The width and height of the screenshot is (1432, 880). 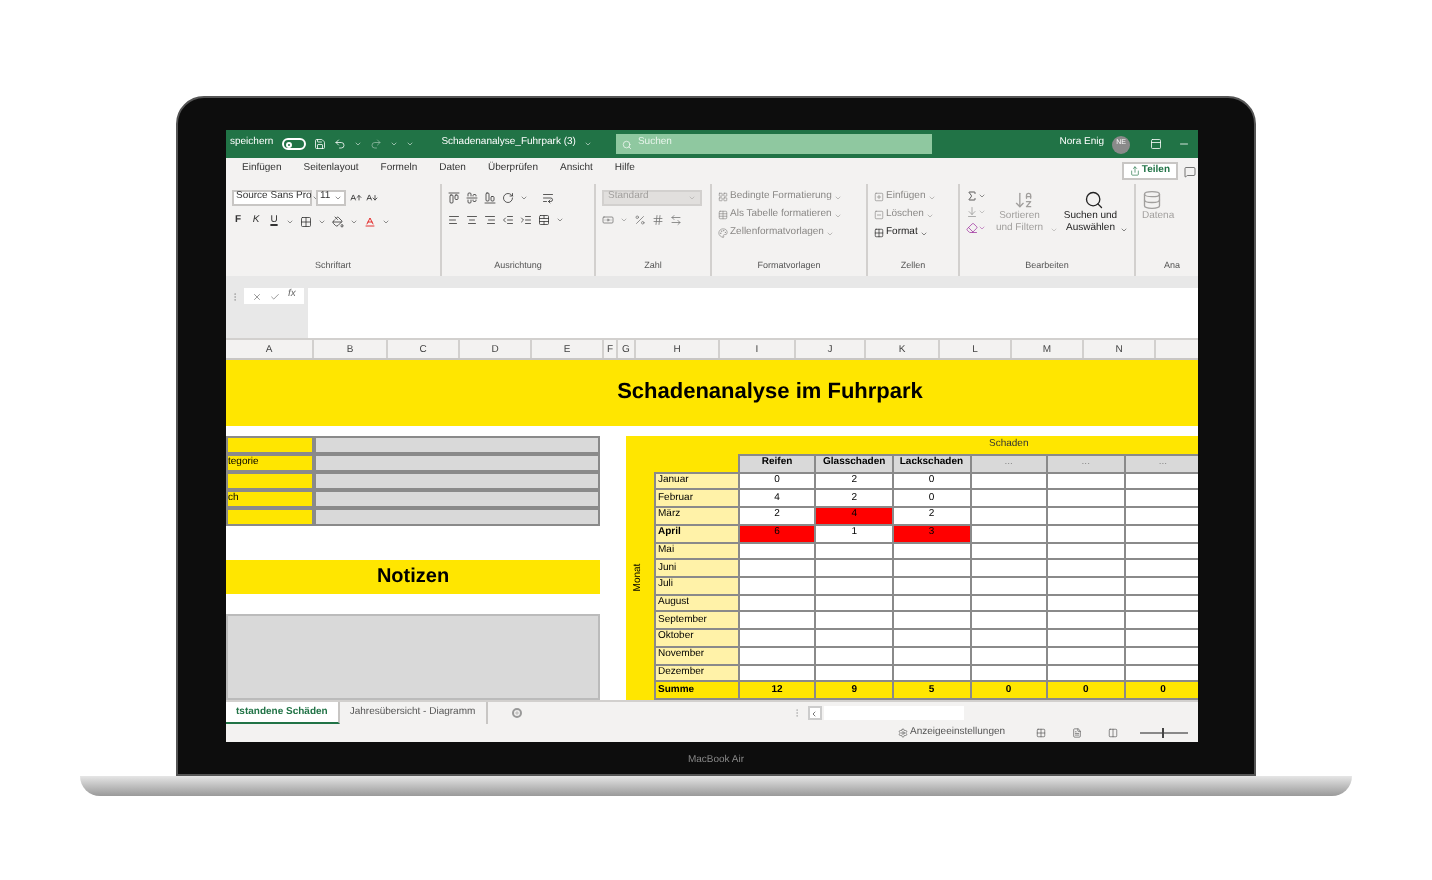 I want to click on format-cells-icon, so click(x=879, y=233).